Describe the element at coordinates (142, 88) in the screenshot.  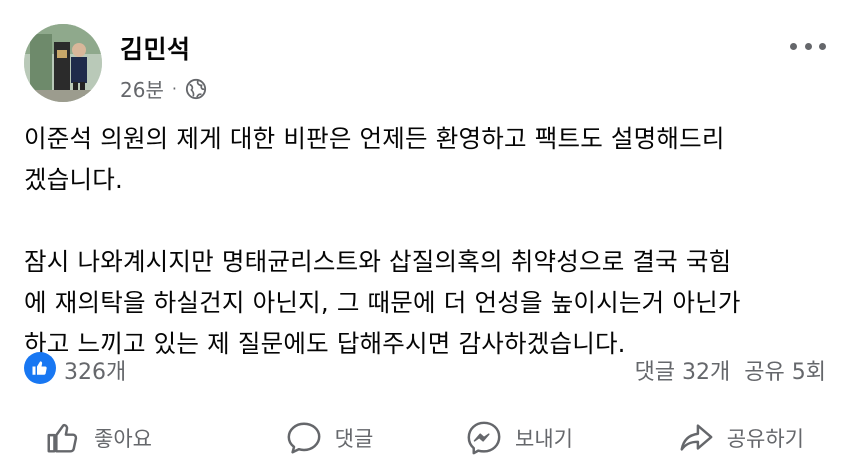
I see `post-time: 26분` at that location.